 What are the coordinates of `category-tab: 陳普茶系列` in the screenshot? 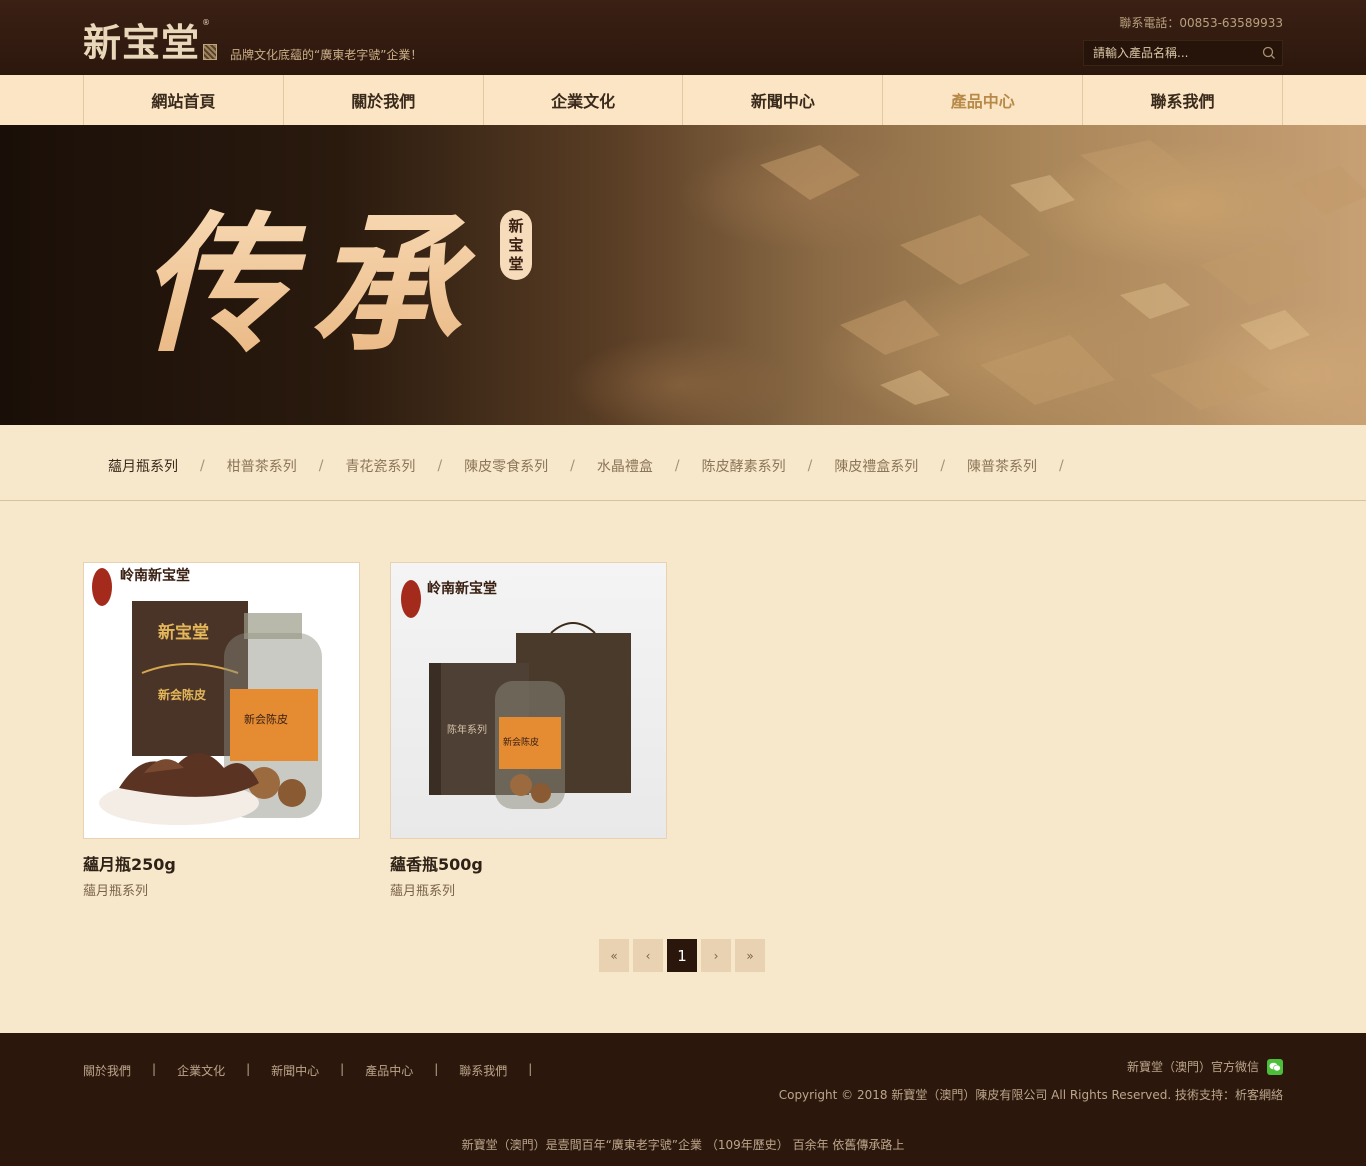 It's located at (1002, 466).